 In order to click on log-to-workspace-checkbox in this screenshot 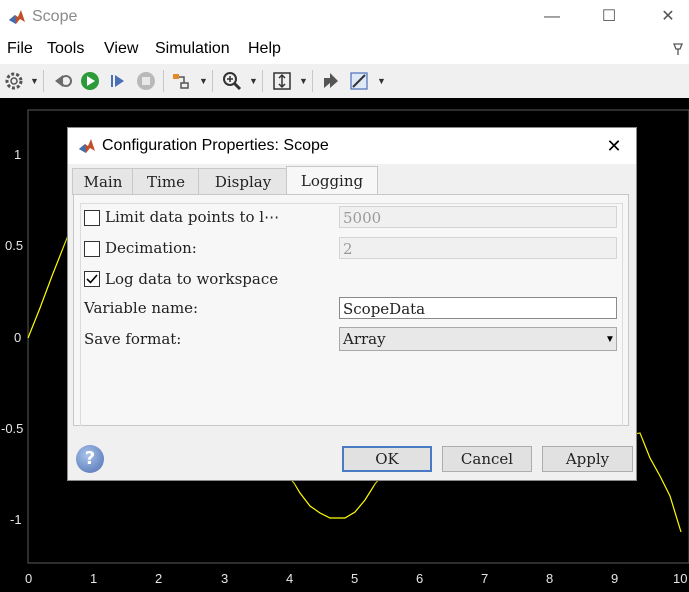, I will do `click(92, 279)`.